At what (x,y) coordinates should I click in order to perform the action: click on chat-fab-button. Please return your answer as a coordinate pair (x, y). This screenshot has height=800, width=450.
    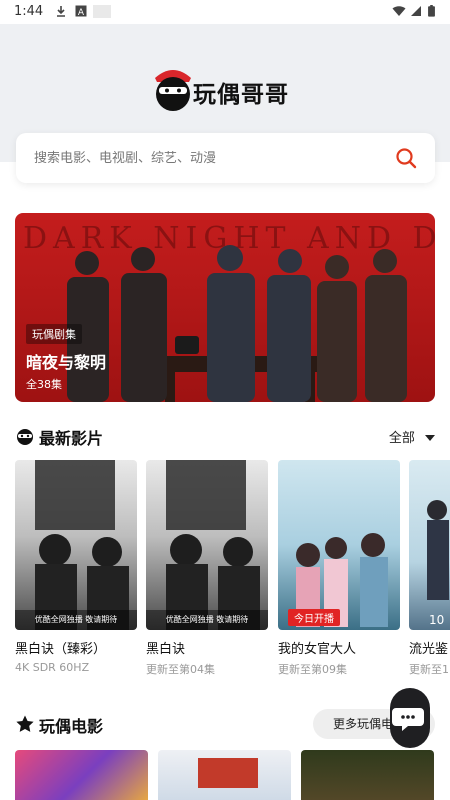
    Looking at the image, I should click on (410, 718).